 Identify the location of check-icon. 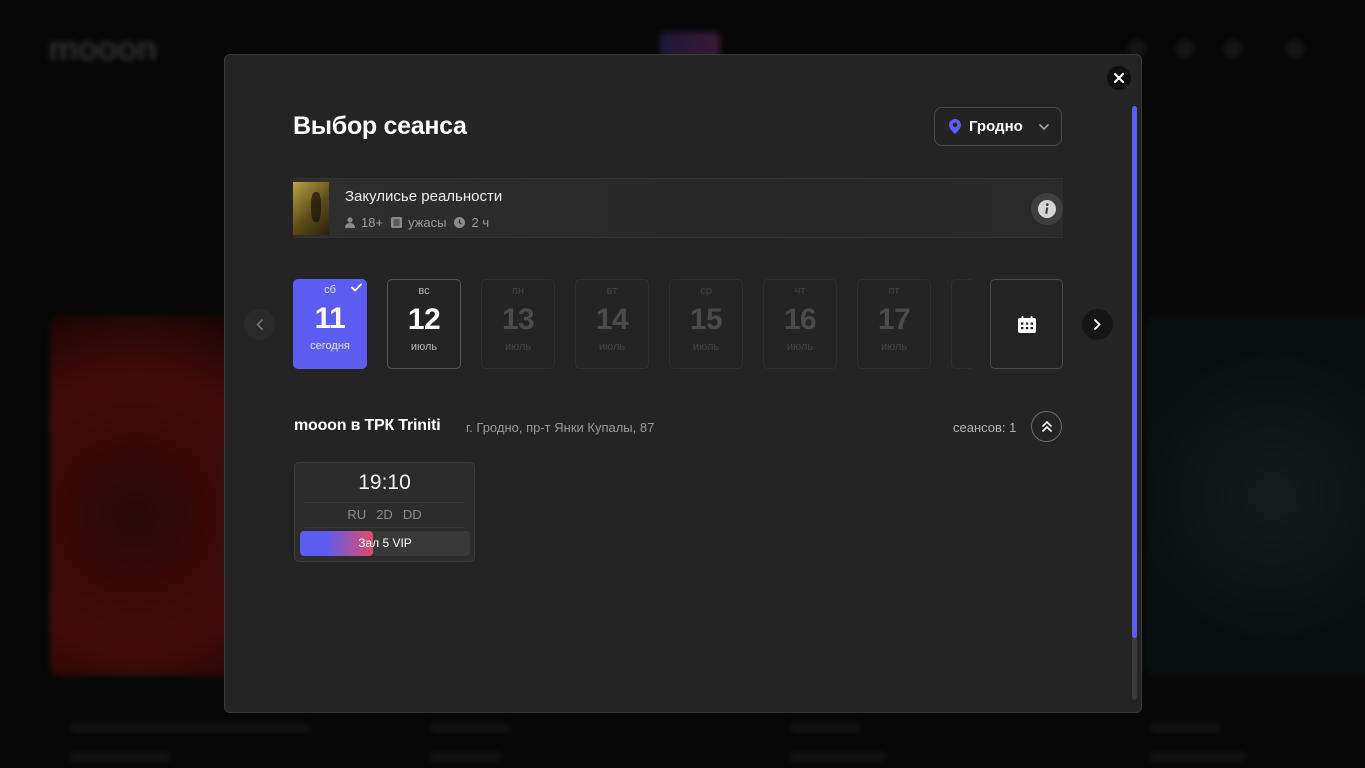
(356, 287).